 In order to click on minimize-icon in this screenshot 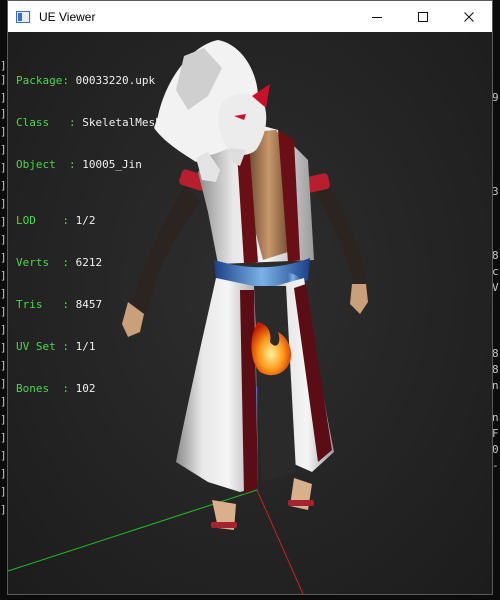, I will do `click(377, 17)`.